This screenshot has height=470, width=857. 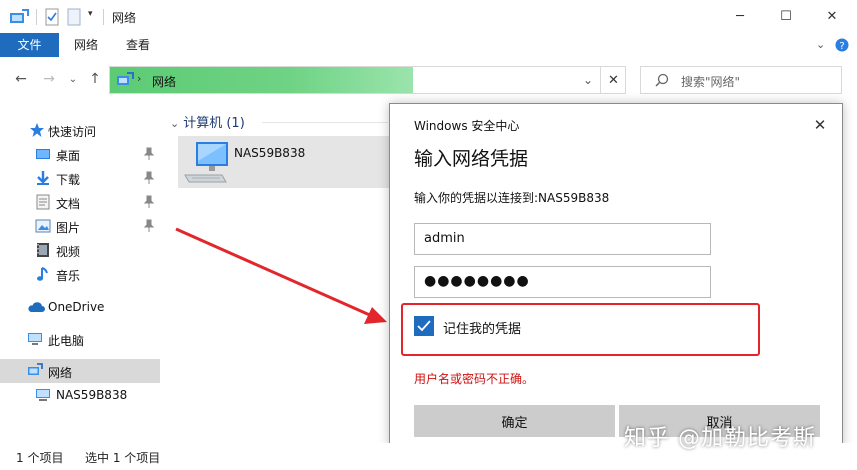 What do you see at coordinates (68, 180) in the screenshot?
I see `sidebar-item-label: 下载` at bounding box center [68, 180].